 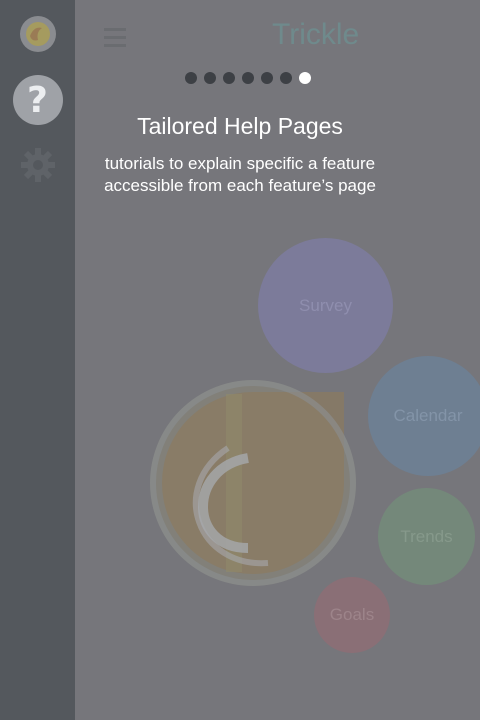 I want to click on page-indicator, so click(x=248, y=78).